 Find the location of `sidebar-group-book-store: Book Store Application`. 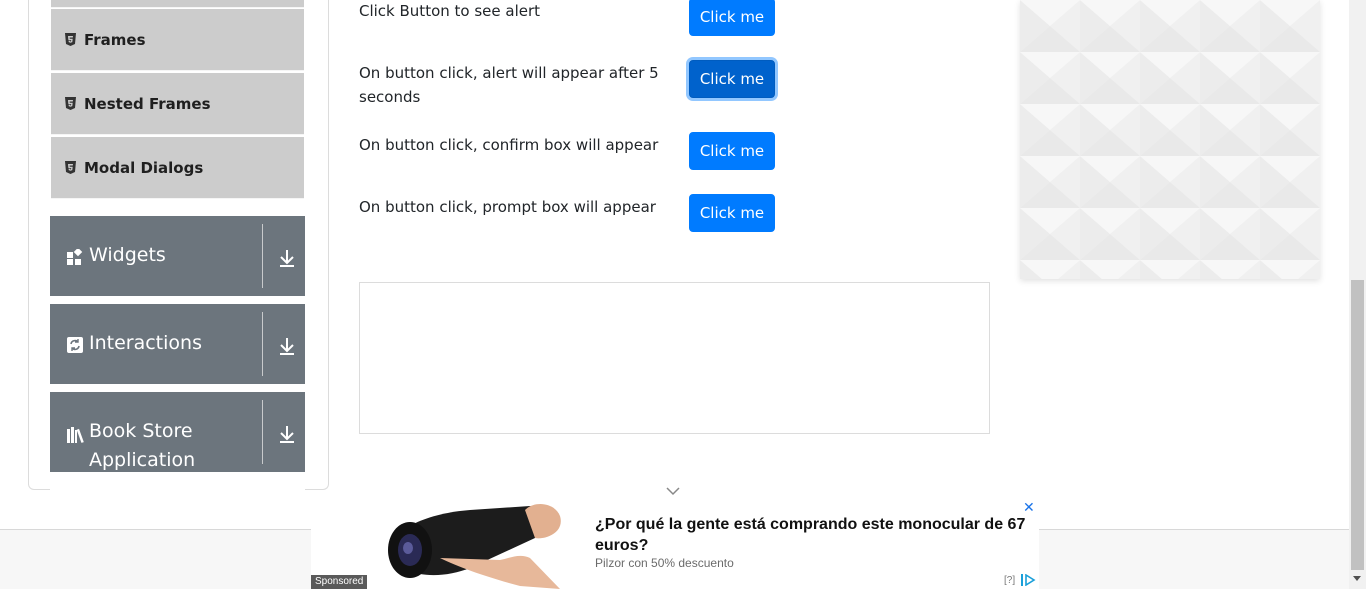

sidebar-group-book-store: Book Store Application is located at coordinates (177, 432).